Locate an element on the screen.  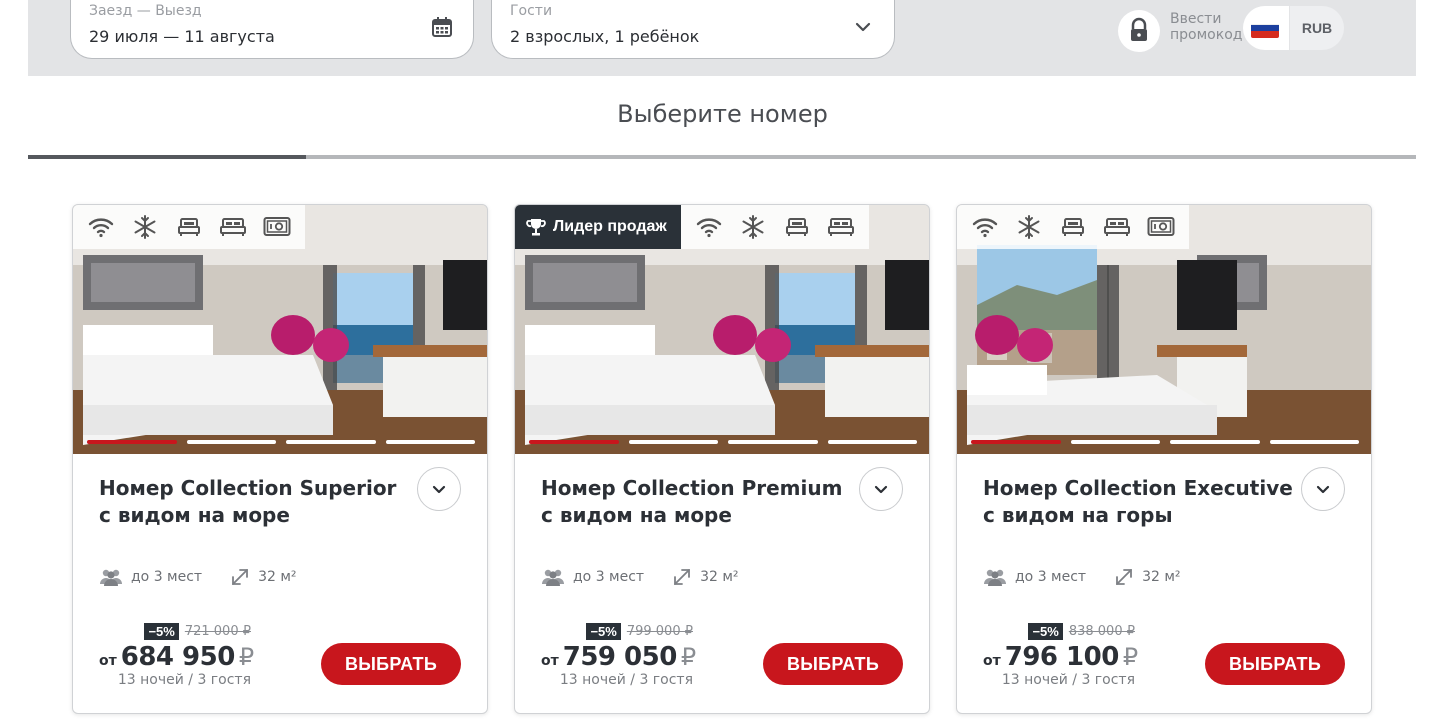
trophy-icon is located at coordinates (536, 227).